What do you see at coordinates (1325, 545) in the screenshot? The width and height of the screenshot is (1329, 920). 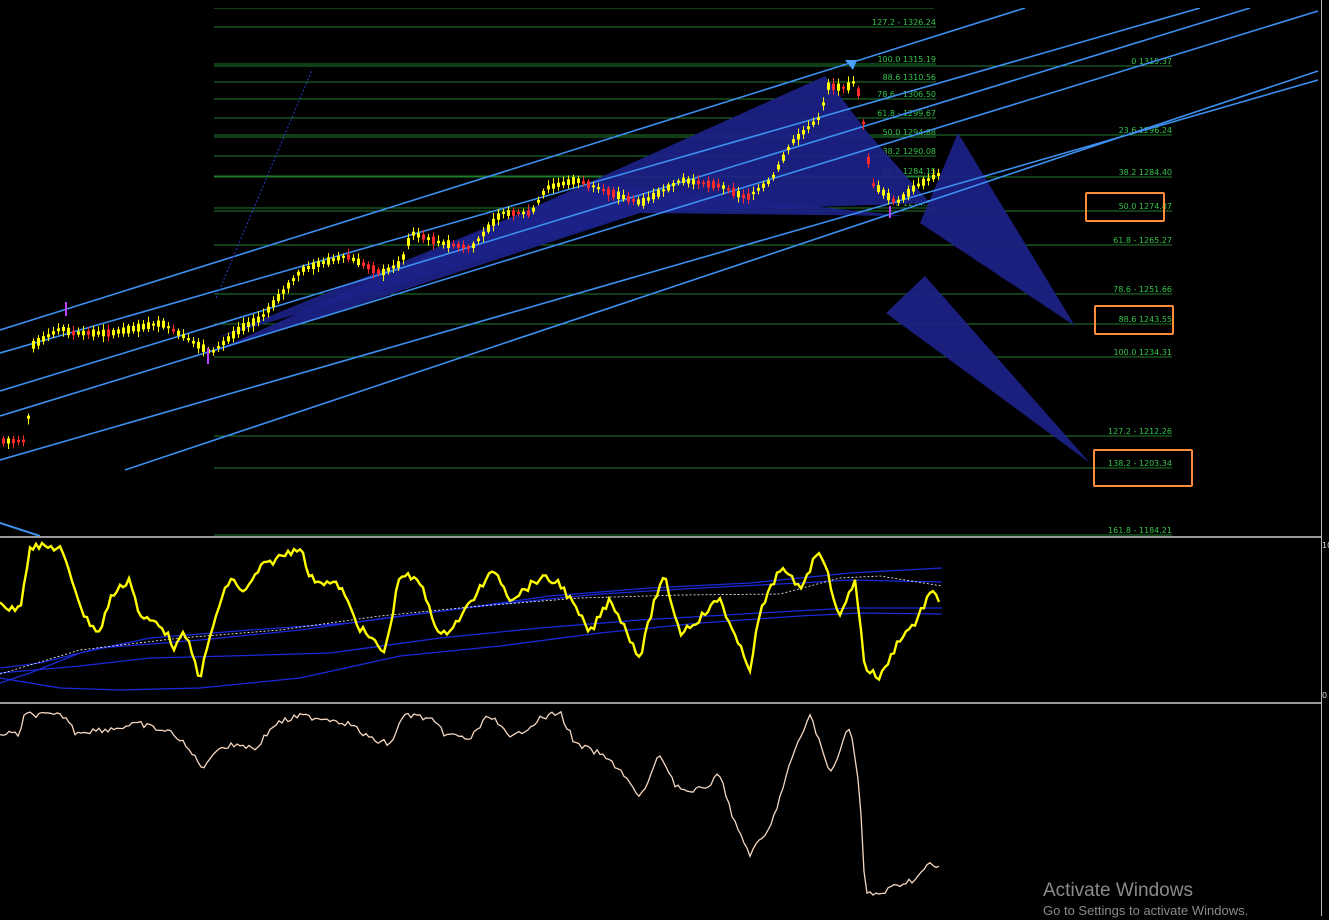 I see `osc-axis-max: 10` at bounding box center [1325, 545].